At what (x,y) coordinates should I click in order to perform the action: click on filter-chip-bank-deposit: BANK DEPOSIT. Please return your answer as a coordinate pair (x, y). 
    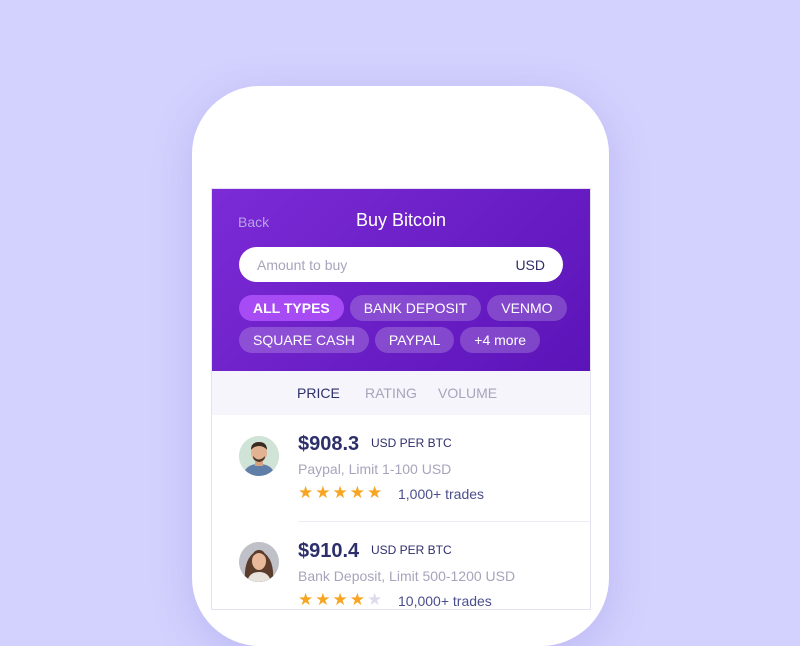
    Looking at the image, I should click on (415, 308).